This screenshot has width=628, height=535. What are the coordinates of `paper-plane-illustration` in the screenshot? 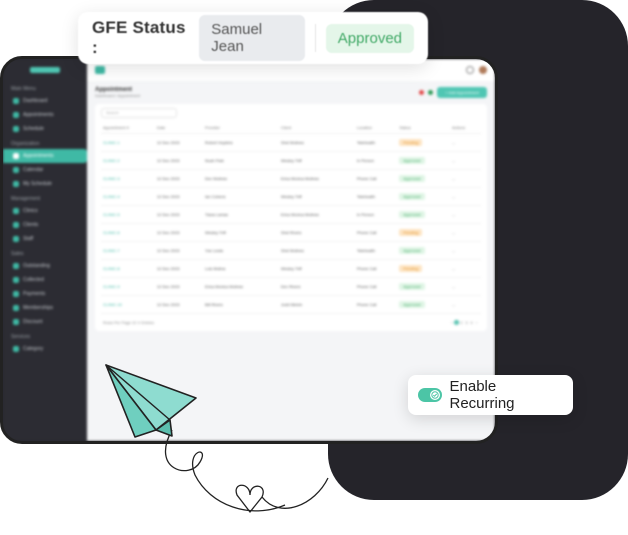 It's located at (217, 439).